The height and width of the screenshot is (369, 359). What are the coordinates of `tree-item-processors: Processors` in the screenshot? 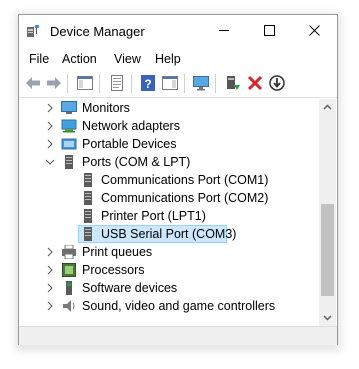 It's located at (169, 270).